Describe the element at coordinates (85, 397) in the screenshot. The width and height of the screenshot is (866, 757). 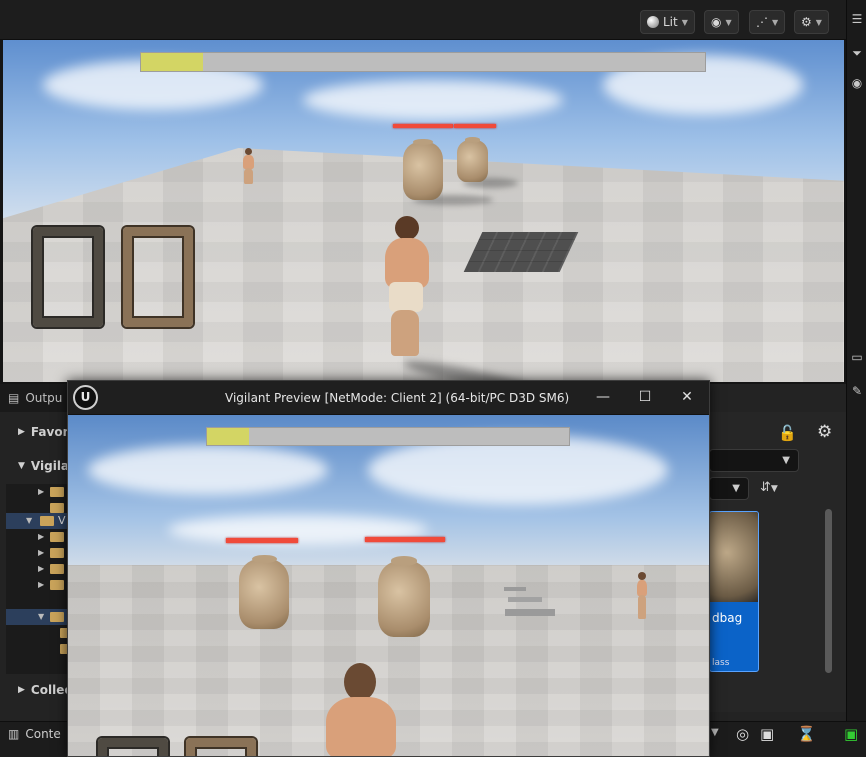
I see `unreal-logo-icon: U` at that location.